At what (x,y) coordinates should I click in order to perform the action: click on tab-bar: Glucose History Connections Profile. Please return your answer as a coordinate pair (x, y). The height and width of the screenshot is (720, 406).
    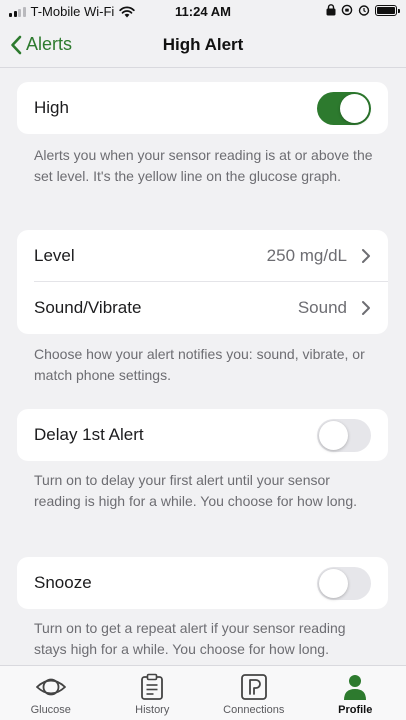
    Looking at the image, I should click on (203, 692).